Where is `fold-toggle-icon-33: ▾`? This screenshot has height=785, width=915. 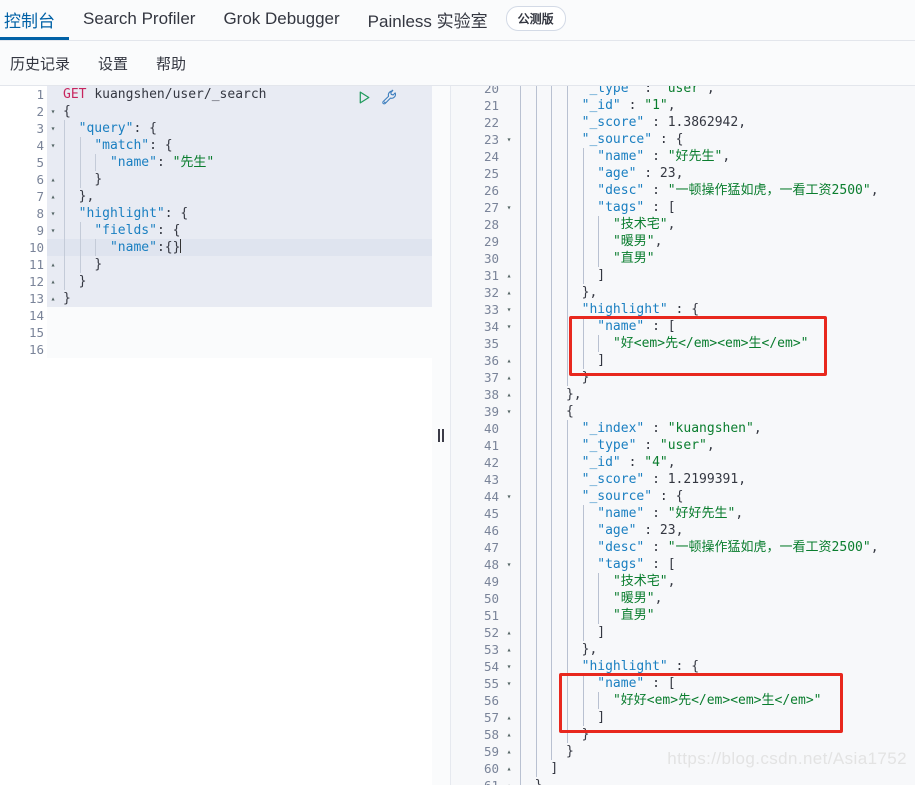
fold-toggle-icon-33: ▾ is located at coordinates (509, 309).